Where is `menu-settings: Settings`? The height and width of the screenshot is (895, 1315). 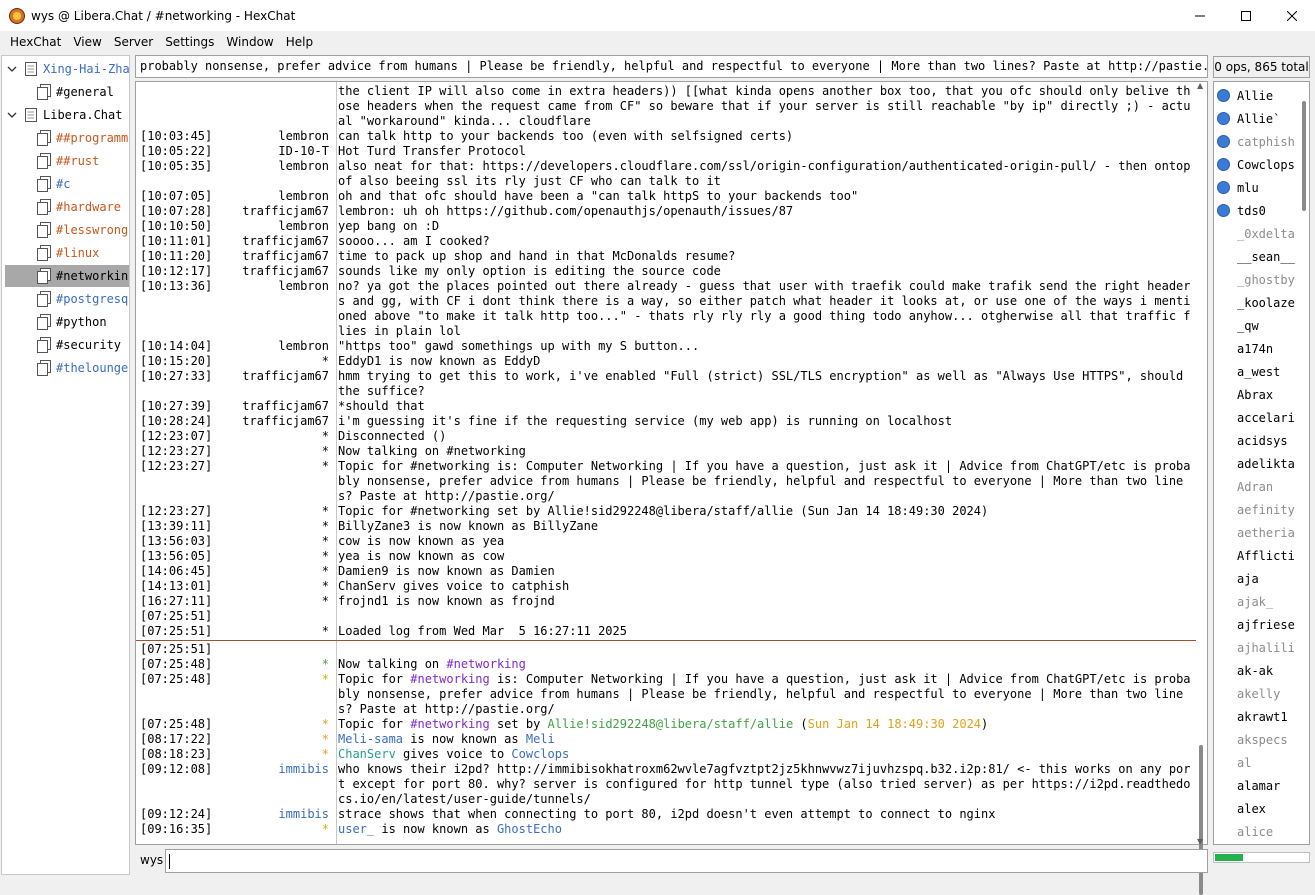
menu-settings: Settings is located at coordinates (189, 42).